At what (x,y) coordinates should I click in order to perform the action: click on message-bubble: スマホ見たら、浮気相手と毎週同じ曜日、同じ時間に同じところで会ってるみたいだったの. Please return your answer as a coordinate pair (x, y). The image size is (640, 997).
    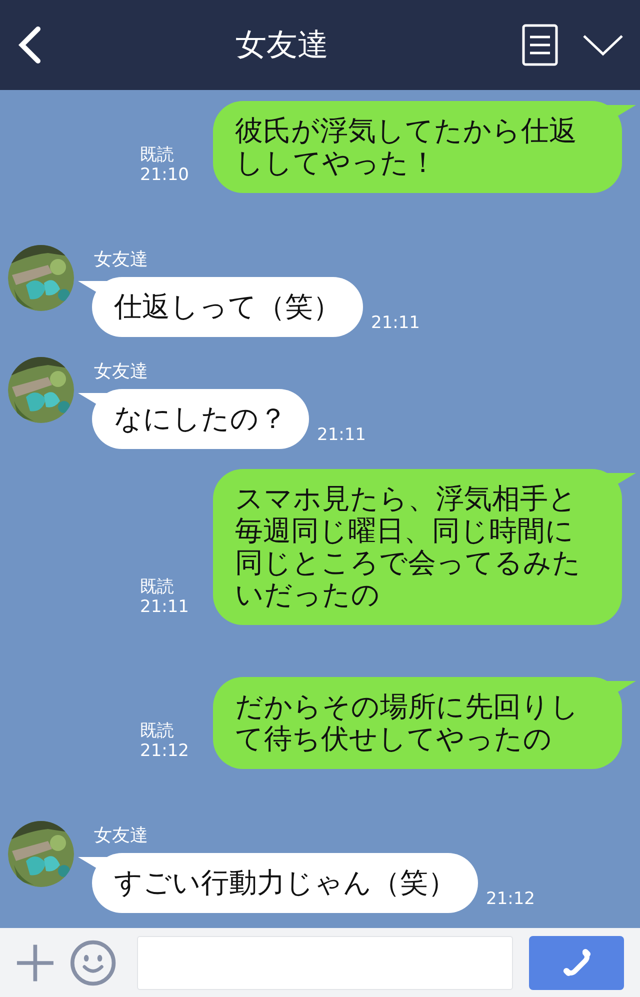
    Looking at the image, I should click on (424, 547).